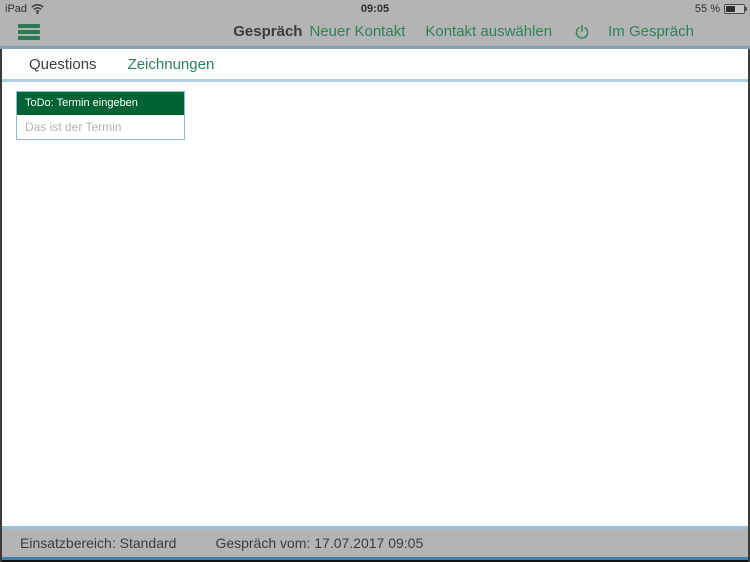 This screenshot has width=750, height=562. I want to click on todo-card: ToDo: Termin eingeben, so click(100, 115).